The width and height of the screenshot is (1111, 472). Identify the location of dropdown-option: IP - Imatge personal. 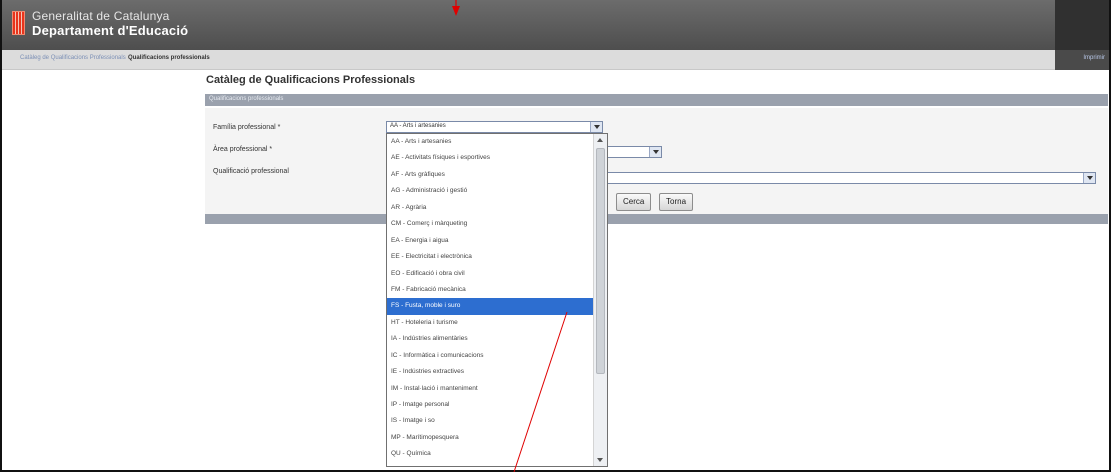
(490, 405).